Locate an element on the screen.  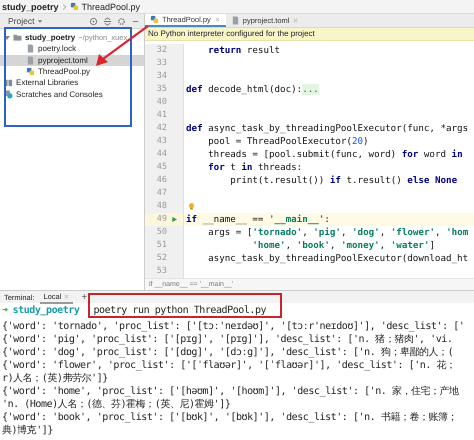
prompt-arrow: ➜ is located at coordinates (5, 310).